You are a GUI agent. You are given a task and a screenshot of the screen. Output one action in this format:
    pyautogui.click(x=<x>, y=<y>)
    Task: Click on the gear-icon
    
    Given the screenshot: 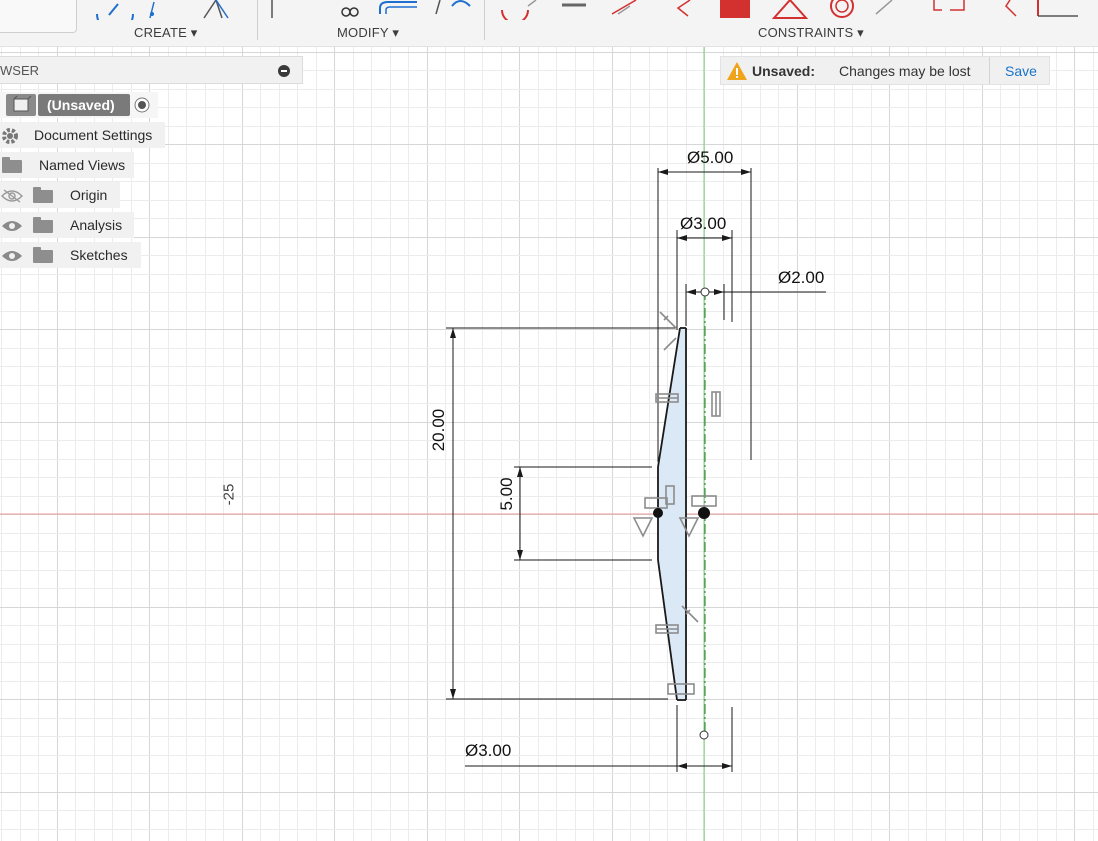 What is the action you would take?
    pyautogui.click(x=10, y=136)
    